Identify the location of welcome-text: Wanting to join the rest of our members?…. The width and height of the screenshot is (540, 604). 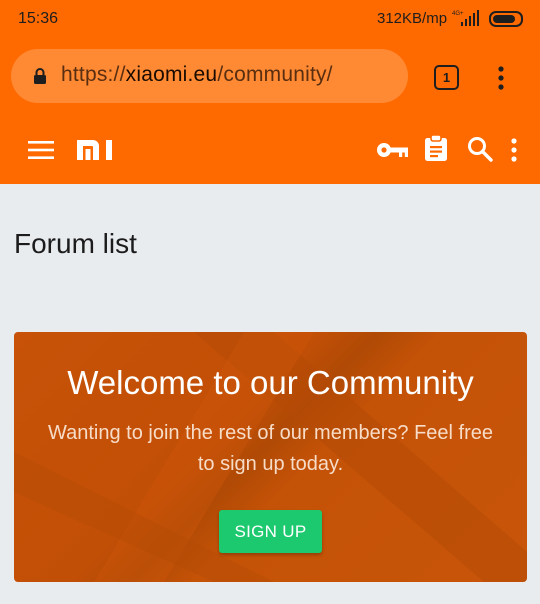
(270, 448).